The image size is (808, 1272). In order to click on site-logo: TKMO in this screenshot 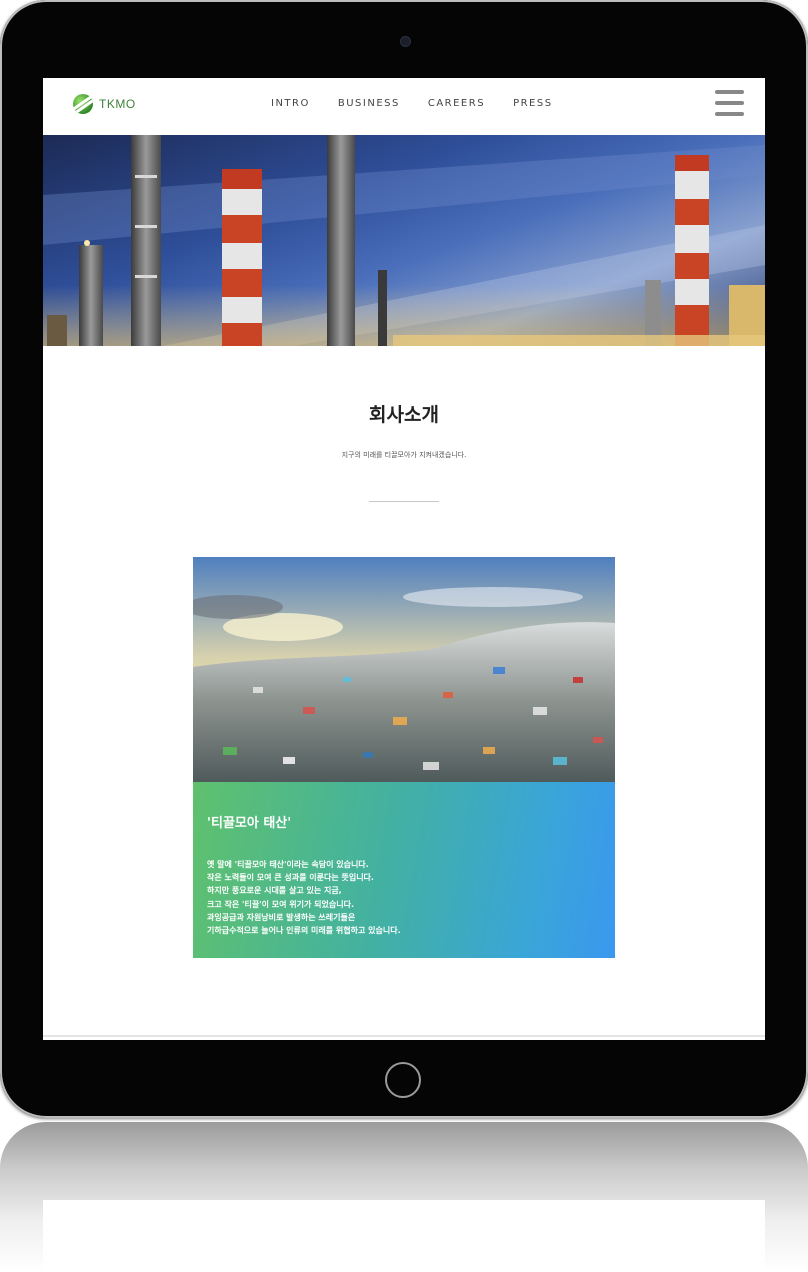, I will do `click(104, 104)`.